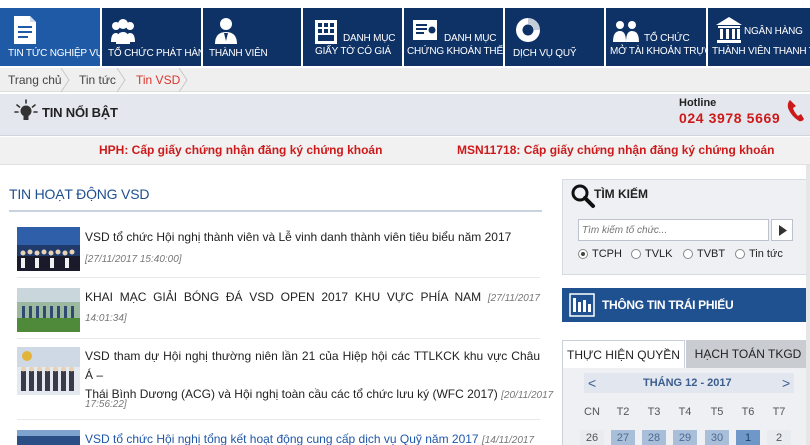  I want to click on nav-label-line2: giấy tờ có giá, so click(353, 51).